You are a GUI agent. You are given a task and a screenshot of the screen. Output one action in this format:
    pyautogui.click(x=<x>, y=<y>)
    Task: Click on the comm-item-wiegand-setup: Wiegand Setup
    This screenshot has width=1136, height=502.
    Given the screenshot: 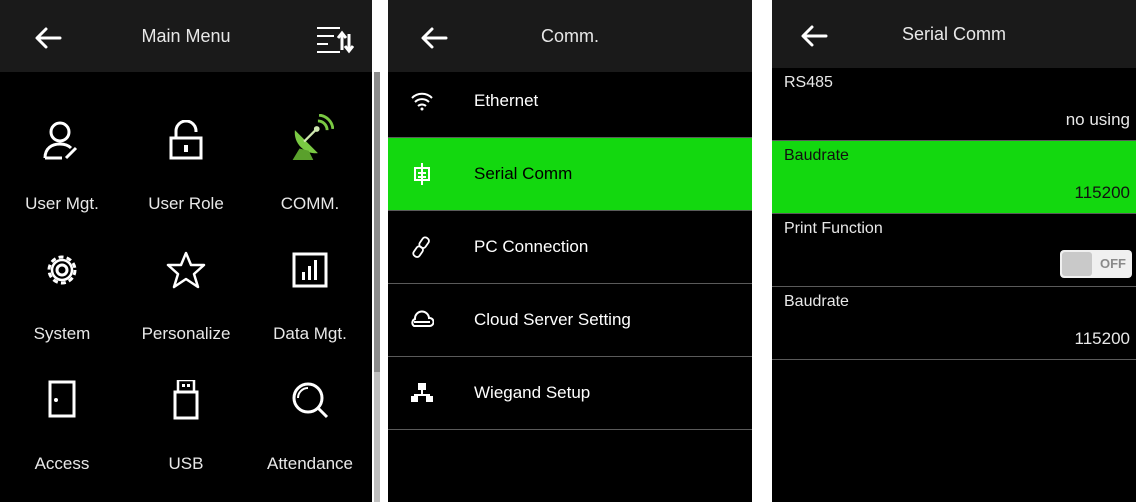 What is the action you would take?
    pyautogui.click(x=570, y=393)
    